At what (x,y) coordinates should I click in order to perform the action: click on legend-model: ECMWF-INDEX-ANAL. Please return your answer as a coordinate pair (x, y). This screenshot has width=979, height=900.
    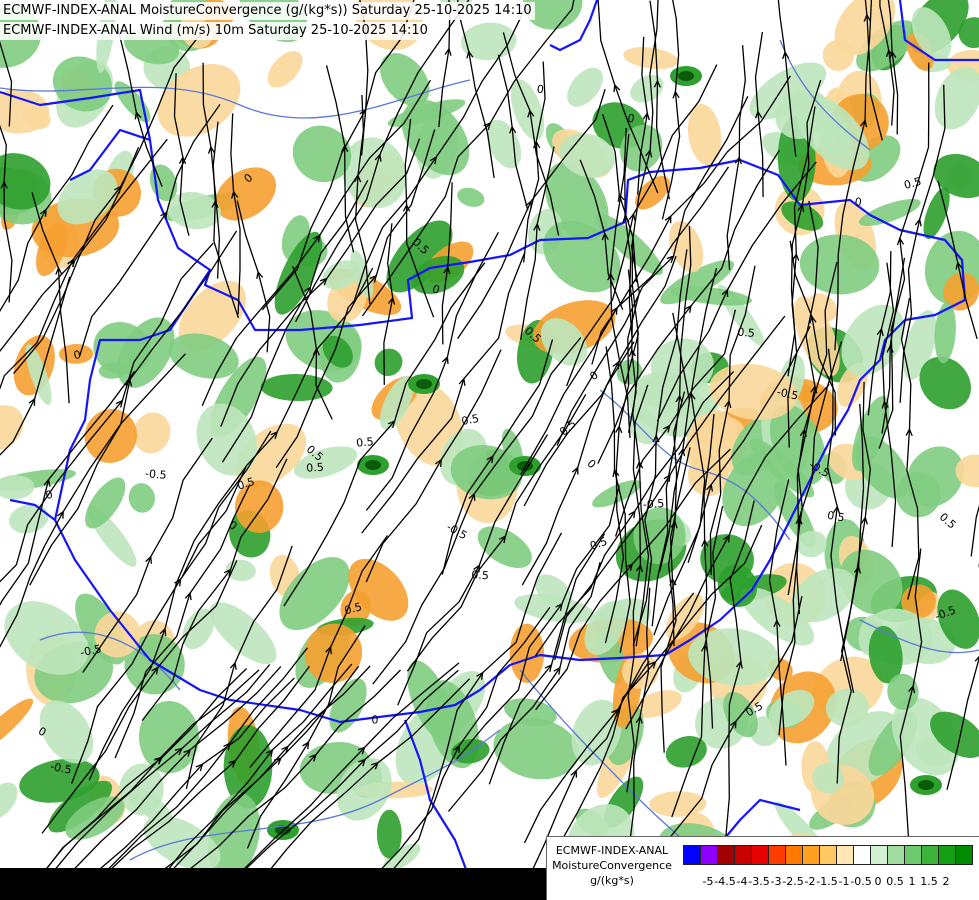
    Looking at the image, I should click on (612, 850).